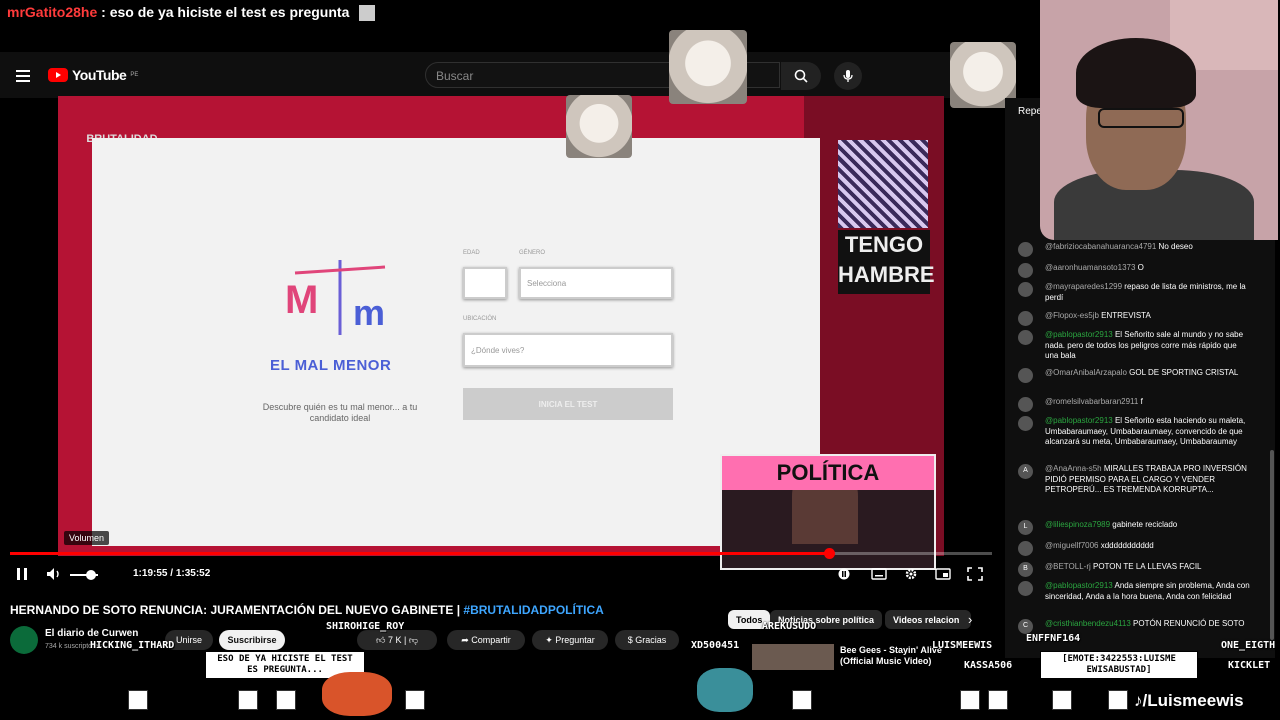 This screenshot has height=720, width=1280. I want to click on chat-author: @miguellf7006, so click(1071, 545).